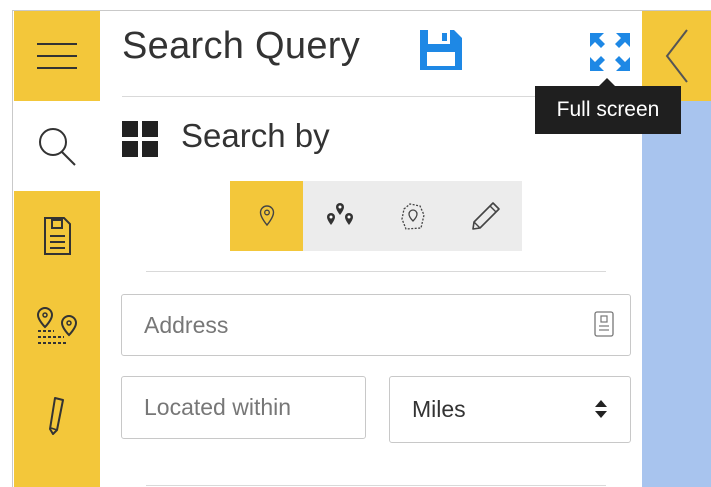 This screenshot has width=711, height=487. Describe the element at coordinates (676, 56) in the screenshot. I see `chevron-left-icon` at that location.